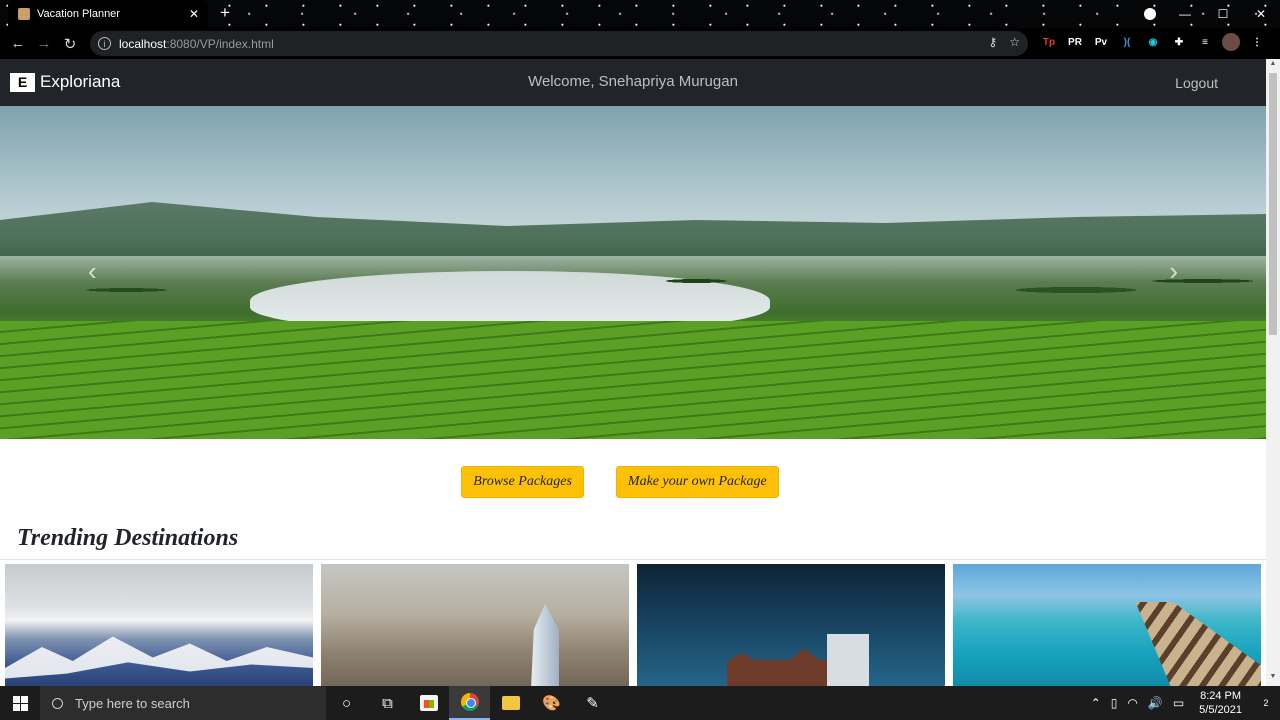 The height and width of the screenshot is (720, 1280). Describe the element at coordinates (1273, 679) in the screenshot. I see `scroll-down-icon: ▼` at that location.